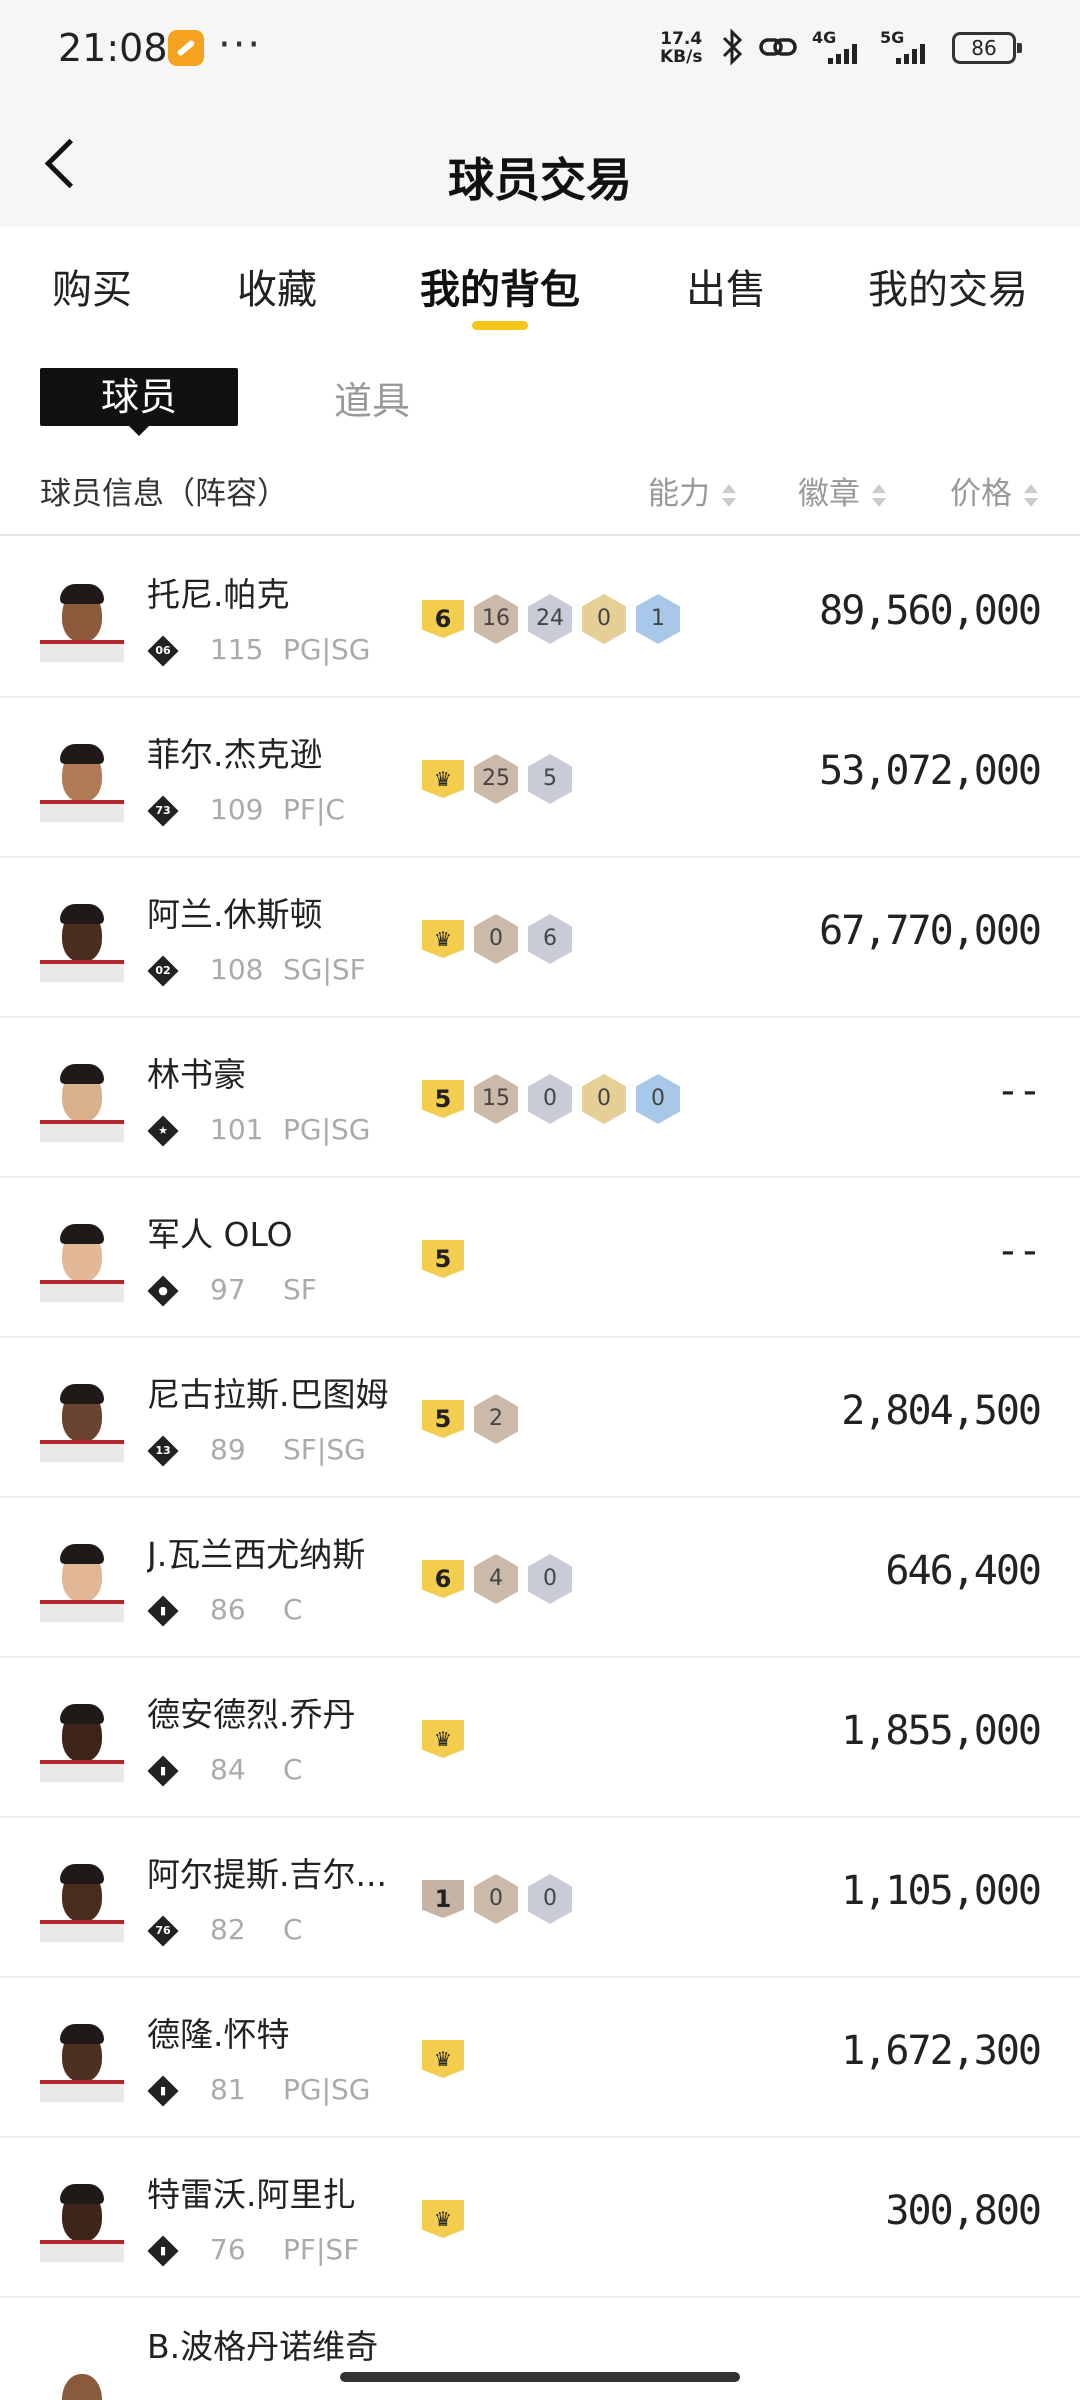 The image size is (1080, 2400). What do you see at coordinates (300, 1289) in the screenshot?
I see `player-position: SF` at bounding box center [300, 1289].